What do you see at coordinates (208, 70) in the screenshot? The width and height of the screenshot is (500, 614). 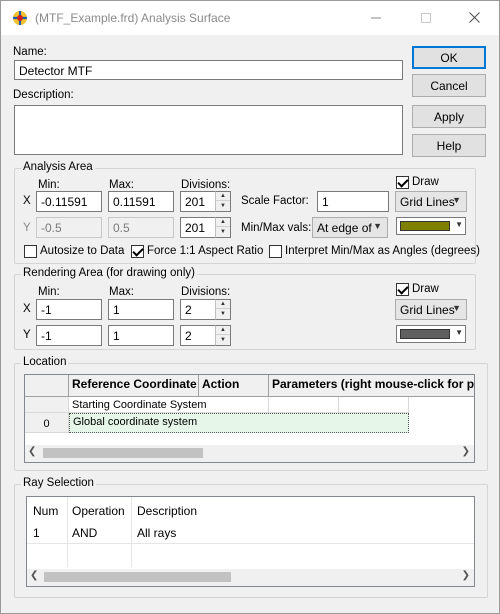 I see `name-field: Detector MTF` at bounding box center [208, 70].